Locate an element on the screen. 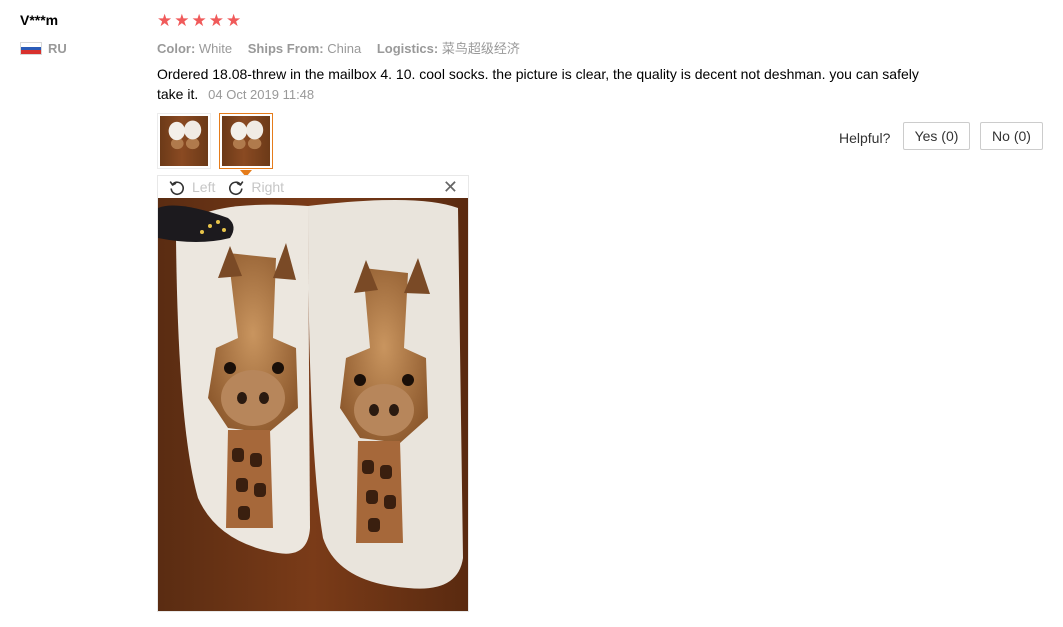 This screenshot has height=627, width=1063. country-code: RU is located at coordinates (57, 48).